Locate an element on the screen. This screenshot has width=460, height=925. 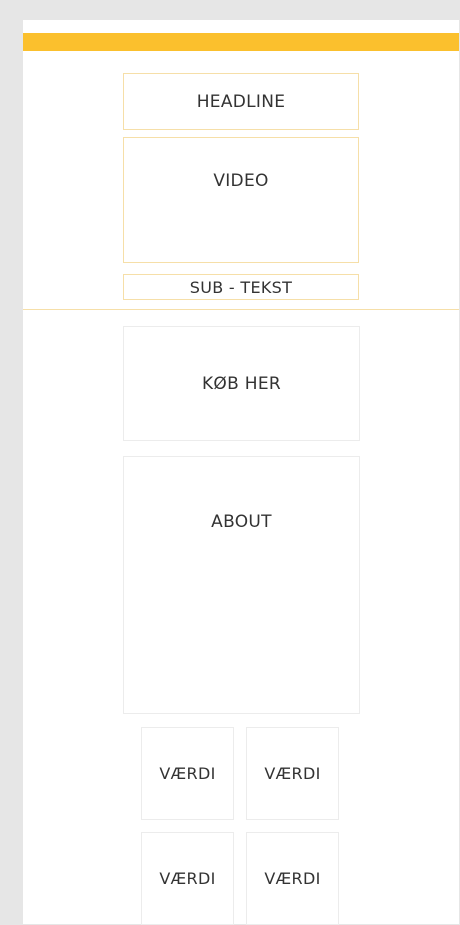
sub-text-label: SUB - TEKST is located at coordinates (241, 287).